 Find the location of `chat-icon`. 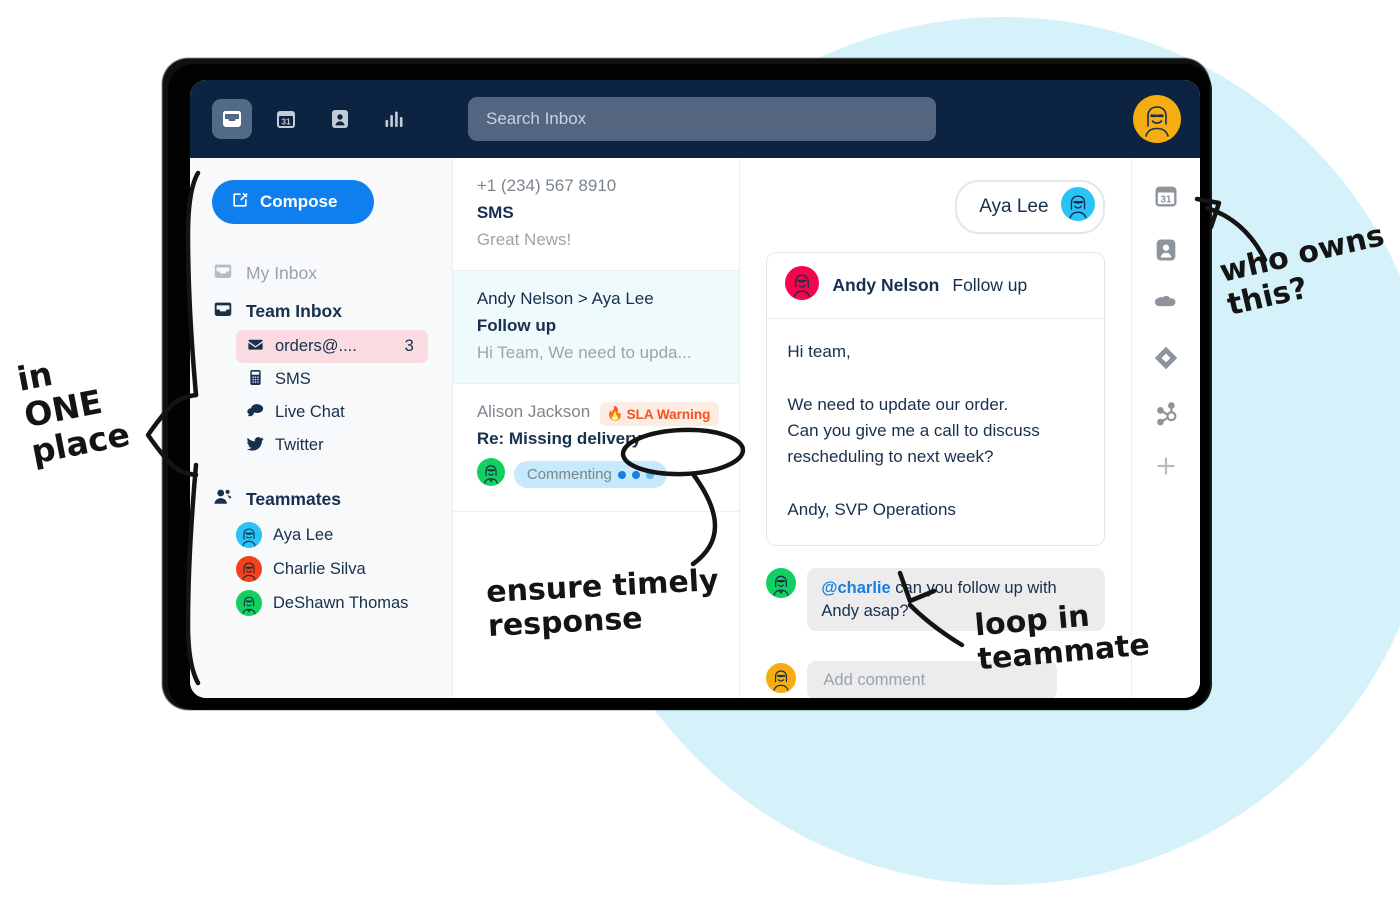

chat-icon is located at coordinates (255, 413).